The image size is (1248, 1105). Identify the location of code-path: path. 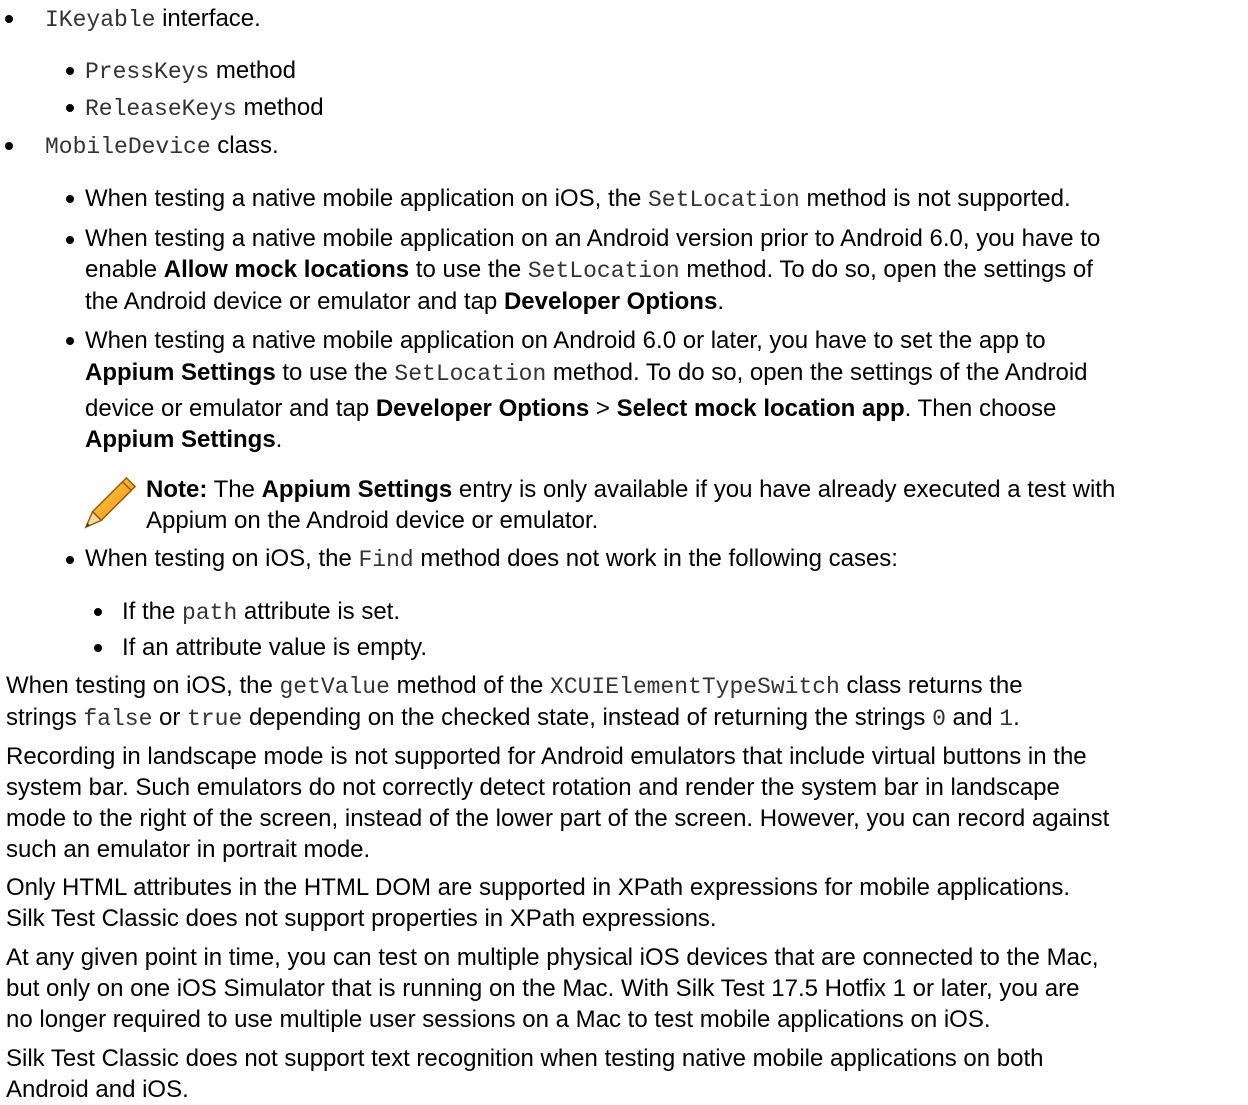
(210, 613).